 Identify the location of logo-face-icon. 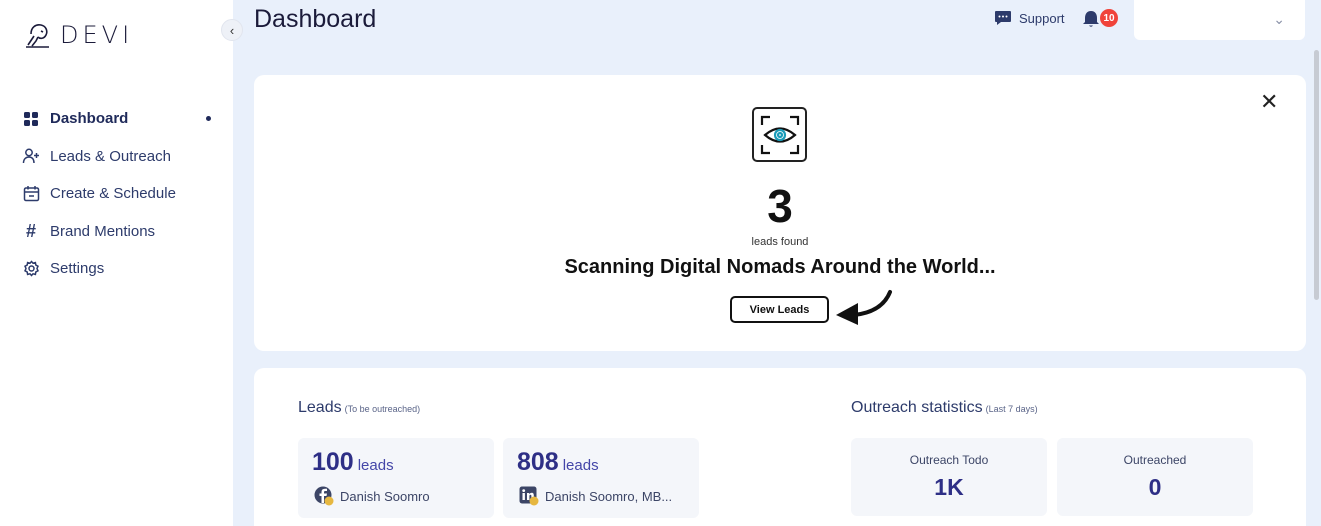
(37, 36).